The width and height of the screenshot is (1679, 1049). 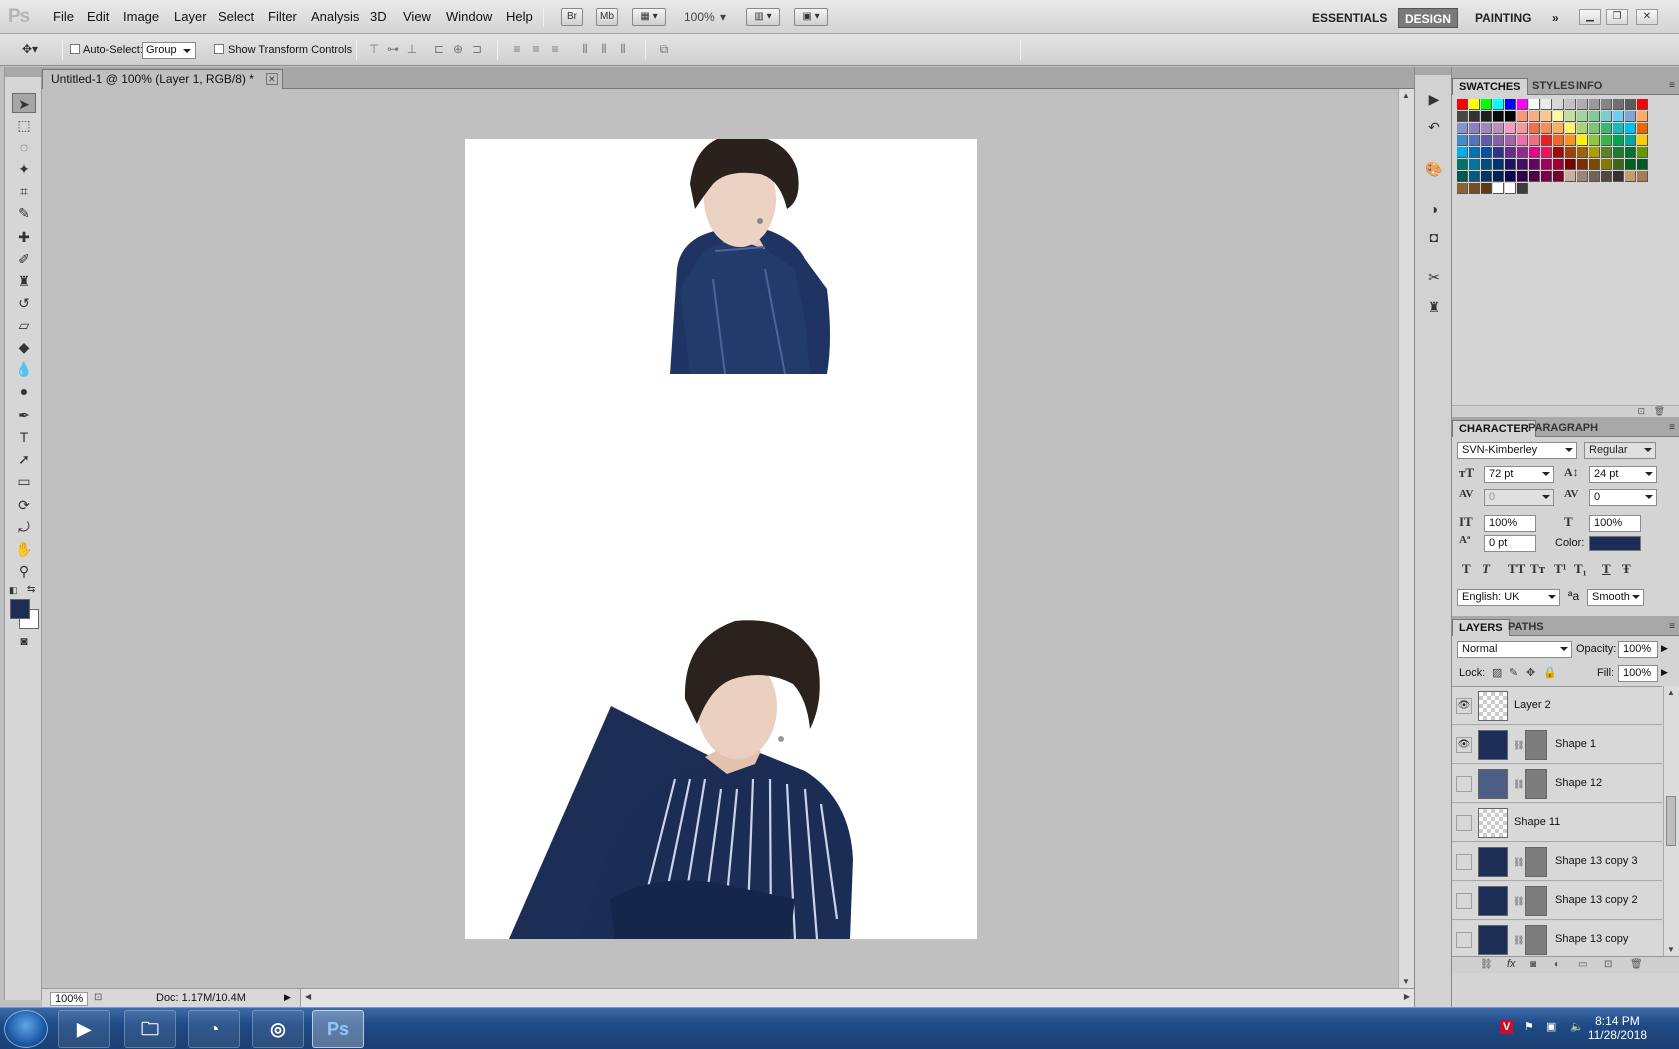 What do you see at coordinates (393, 49) in the screenshot?
I see `align-vcenter-icon: ⊶` at bounding box center [393, 49].